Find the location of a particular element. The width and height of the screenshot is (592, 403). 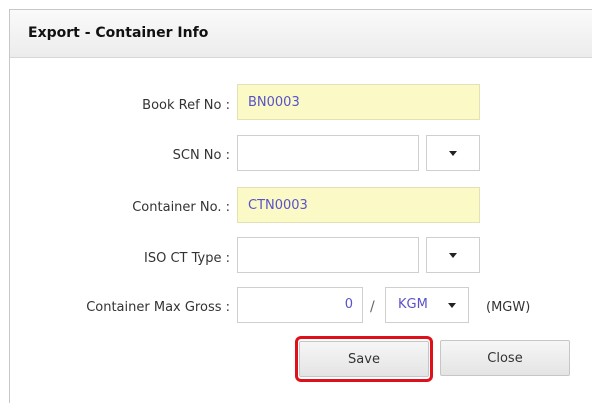

book-ref-input is located at coordinates (358, 102).